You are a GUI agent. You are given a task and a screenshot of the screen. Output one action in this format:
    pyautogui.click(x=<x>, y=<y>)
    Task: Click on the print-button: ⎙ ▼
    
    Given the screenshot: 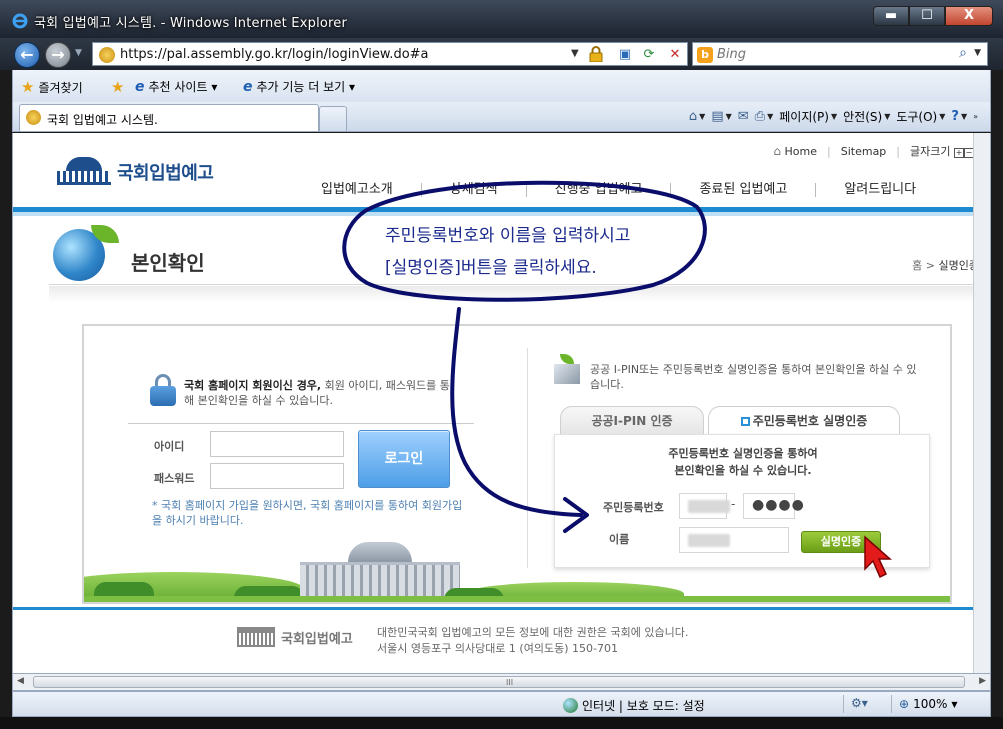 What is the action you would take?
    pyautogui.click(x=764, y=116)
    